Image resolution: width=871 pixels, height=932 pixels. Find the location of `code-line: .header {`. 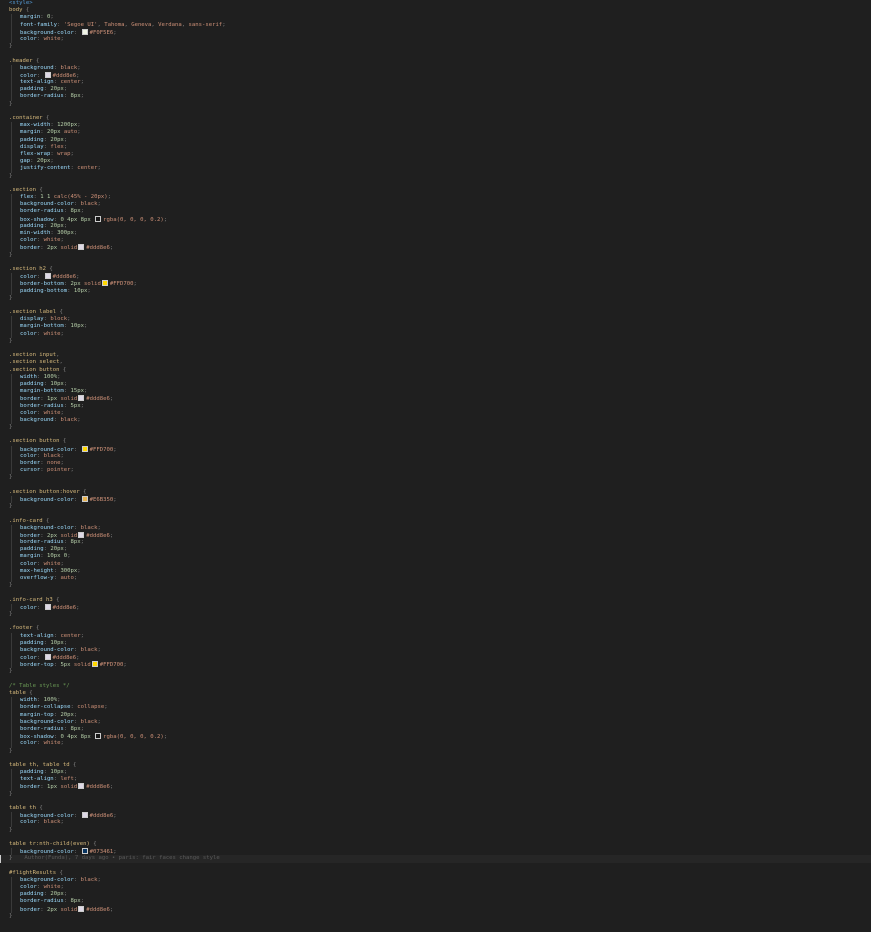

code-line: .header { is located at coordinates (435, 61).